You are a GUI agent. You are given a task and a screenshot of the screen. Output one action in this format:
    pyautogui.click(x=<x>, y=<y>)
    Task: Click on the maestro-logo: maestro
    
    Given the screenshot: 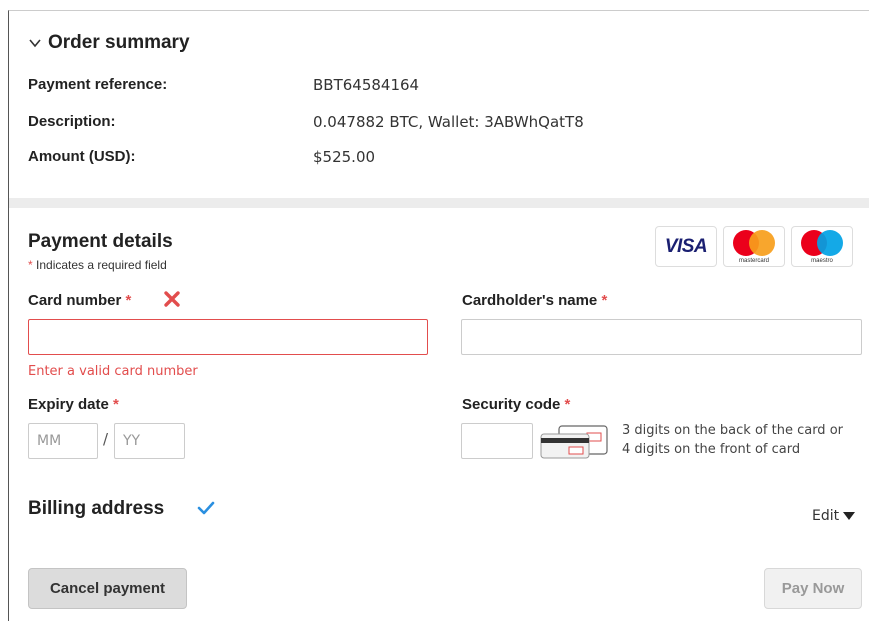 What is the action you would take?
    pyautogui.click(x=822, y=246)
    